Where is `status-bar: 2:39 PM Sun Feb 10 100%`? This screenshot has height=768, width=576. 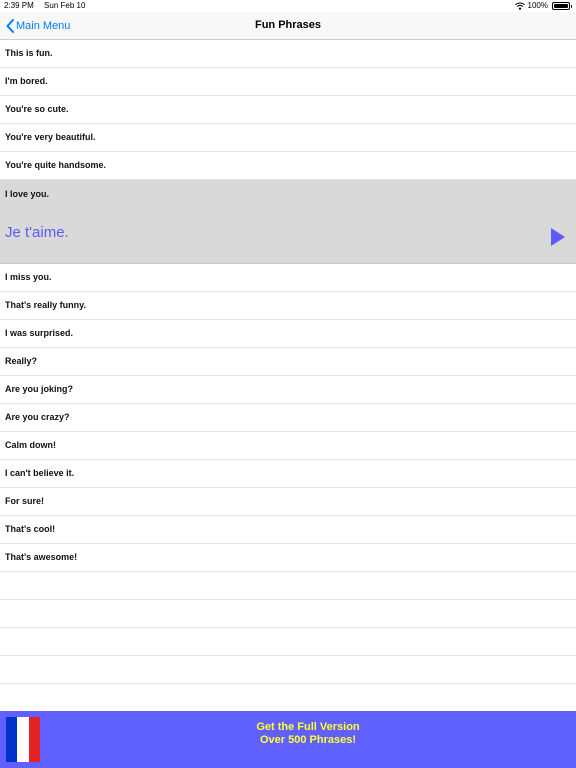 status-bar: 2:39 PM Sun Feb 10 100% is located at coordinates (288, 6).